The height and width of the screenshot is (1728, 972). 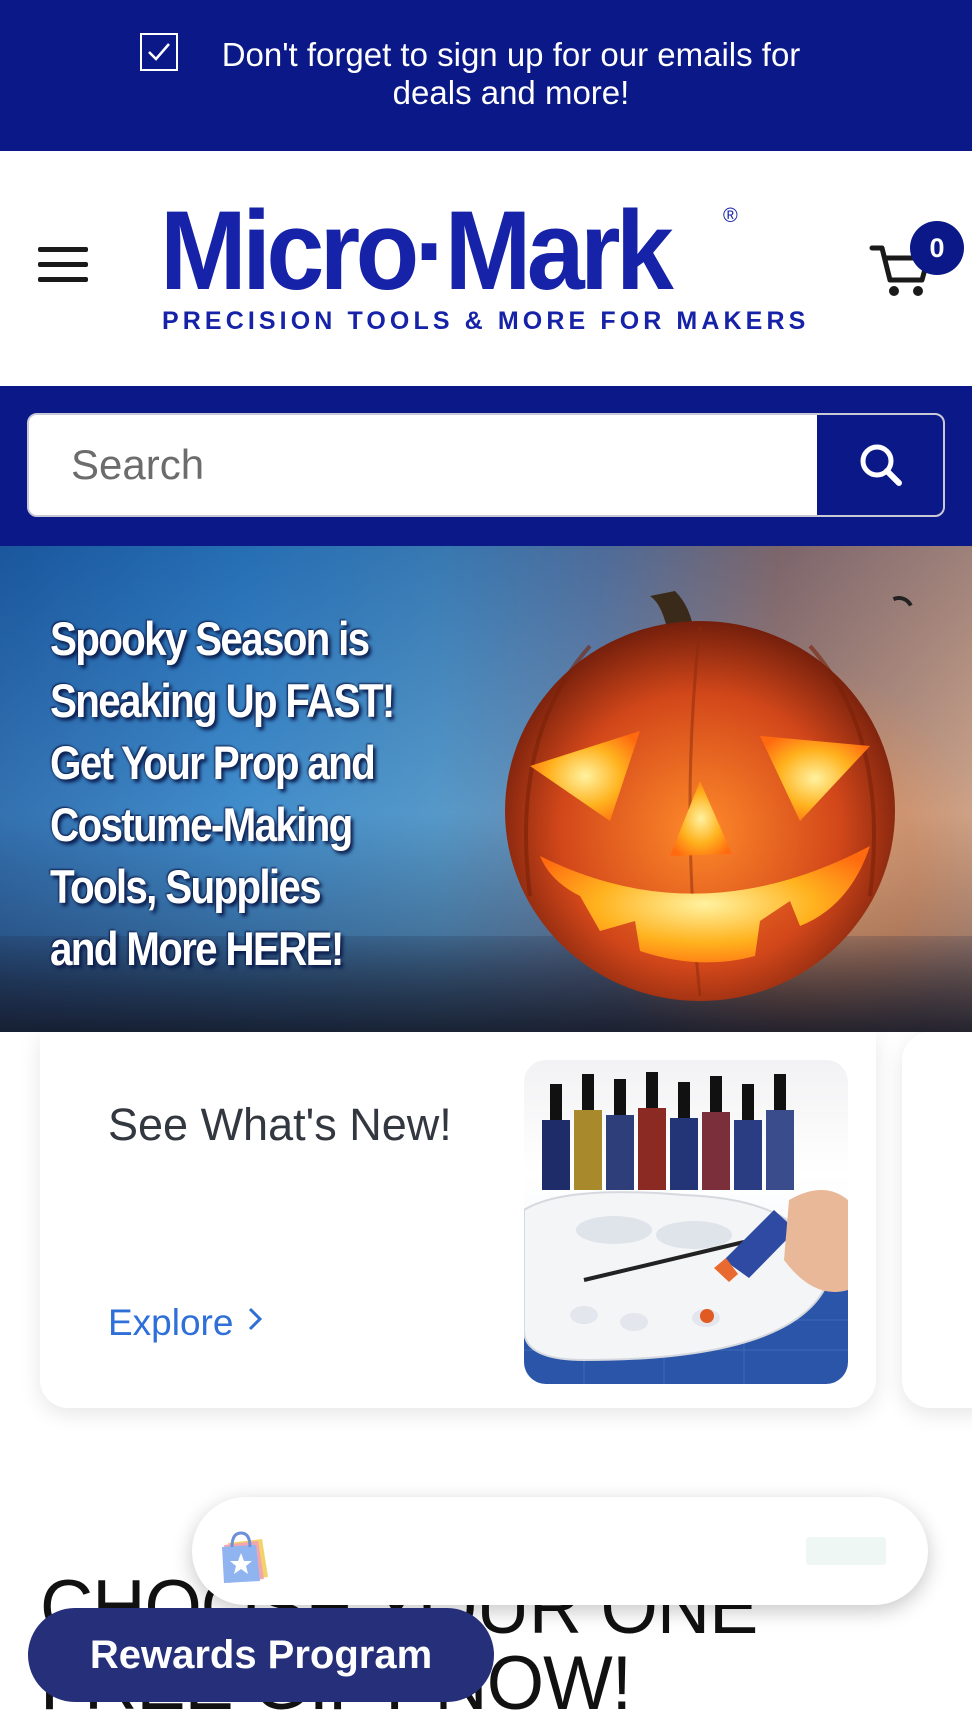 What do you see at coordinates (700, 796) in the screenshot?
I see `jack-o-lantern-image` at bounding box center [700, 796].